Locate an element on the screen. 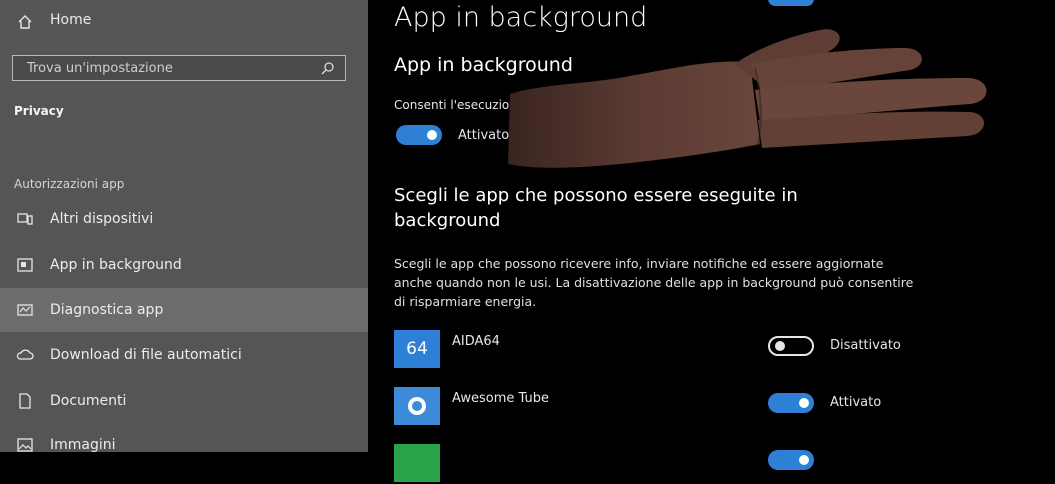  home-icon is located at coordinates (25, 22).